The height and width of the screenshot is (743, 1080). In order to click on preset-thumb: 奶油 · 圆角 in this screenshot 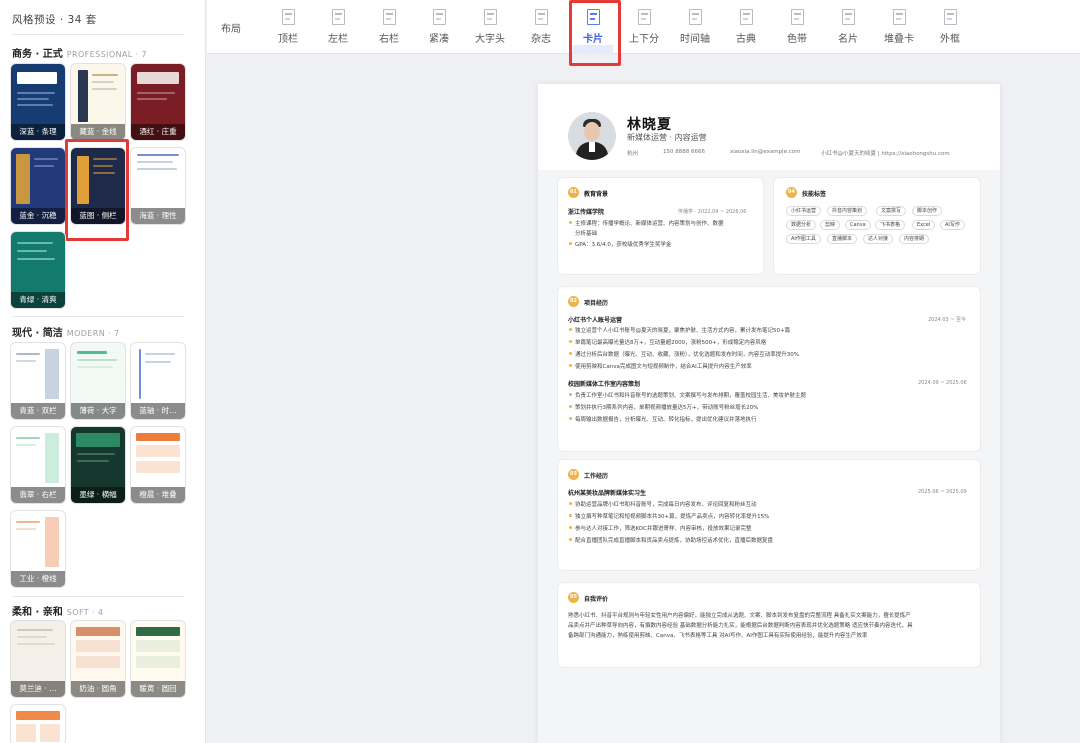, I will do `click(98, 659)`.